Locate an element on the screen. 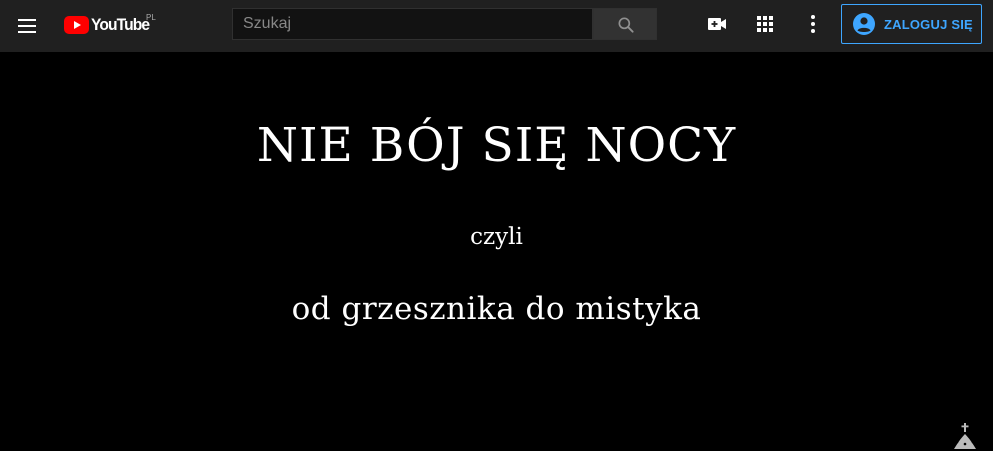 The height and width of the screenshot is (451, 993). apps-grid-icon is located at coordinates (765, 24).